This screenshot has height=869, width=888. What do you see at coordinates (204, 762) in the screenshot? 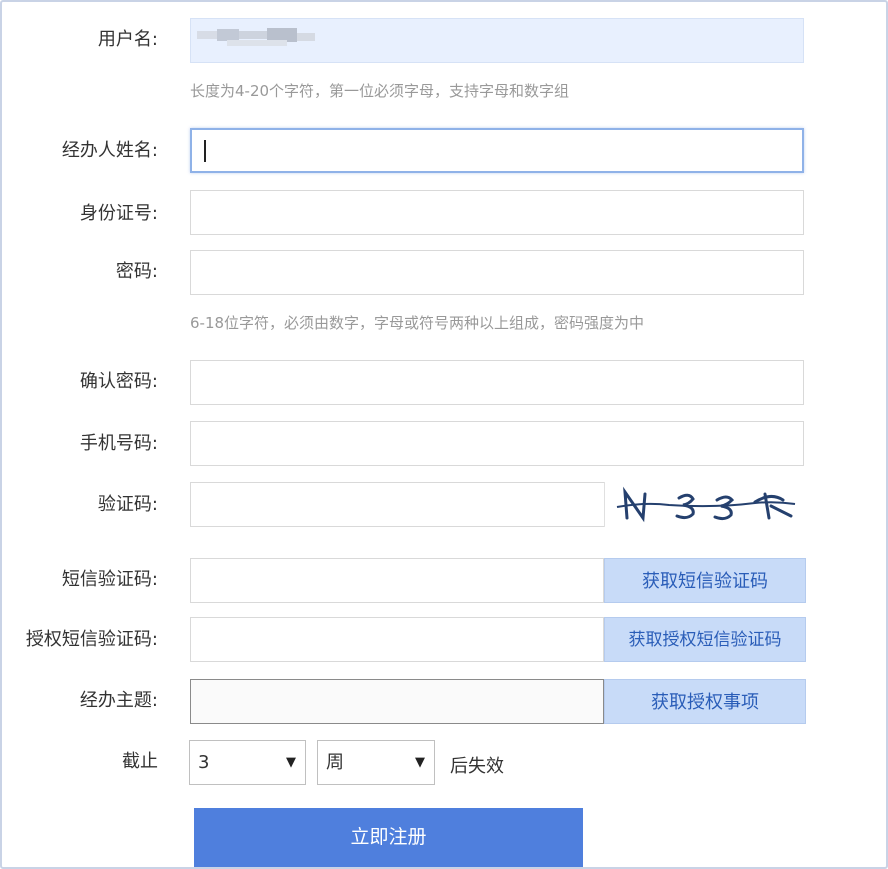
I see `expiry-amount-value: 3` at bounding box center [204, 762].